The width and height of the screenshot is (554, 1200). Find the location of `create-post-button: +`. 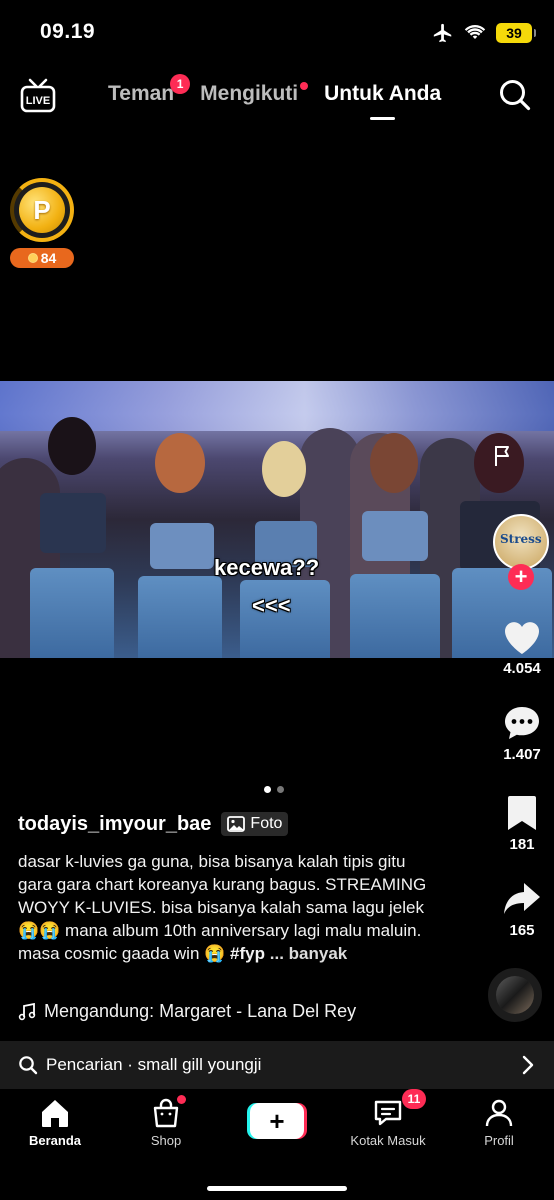

create-post-button: + is located at coordinates (277, 1121).